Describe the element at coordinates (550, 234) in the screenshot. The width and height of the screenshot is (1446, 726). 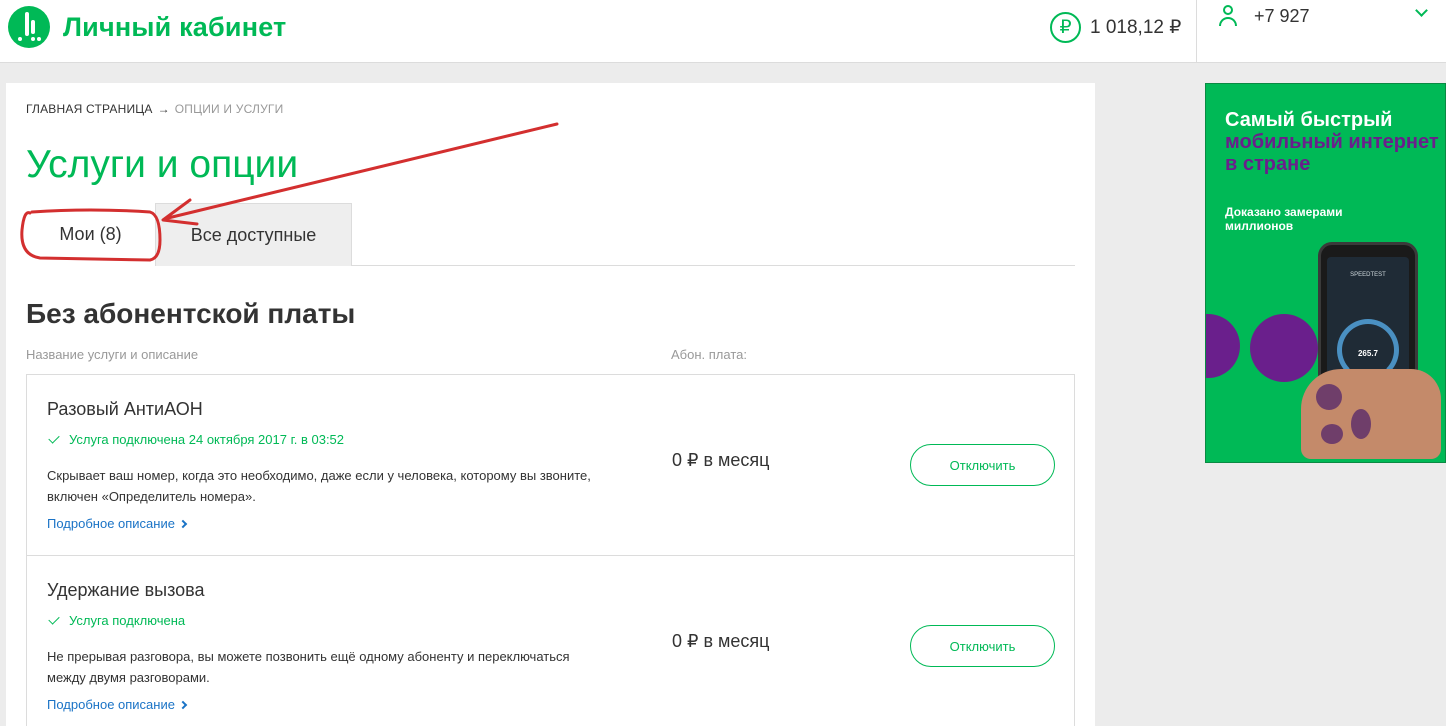
I see `tab-bar: Мои (8) Все доступные` at that location.